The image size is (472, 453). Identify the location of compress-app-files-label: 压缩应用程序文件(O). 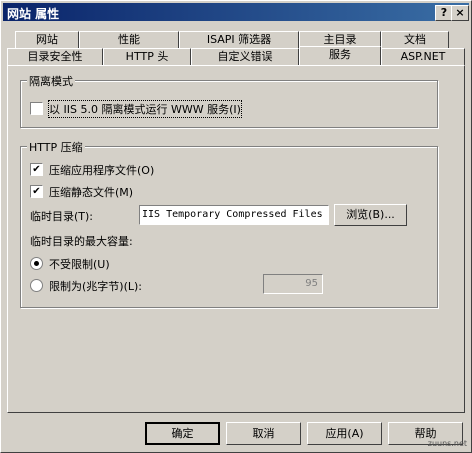
(101, 170).